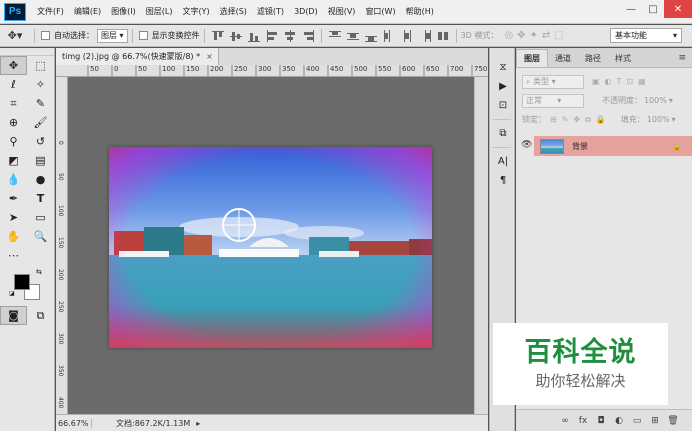 This screenshot has width=692, height=431. What do you see at coordinates (565, 421) in the screenshot?
I see `link-layers-icon: ∞` at bounding box center [565, 421].